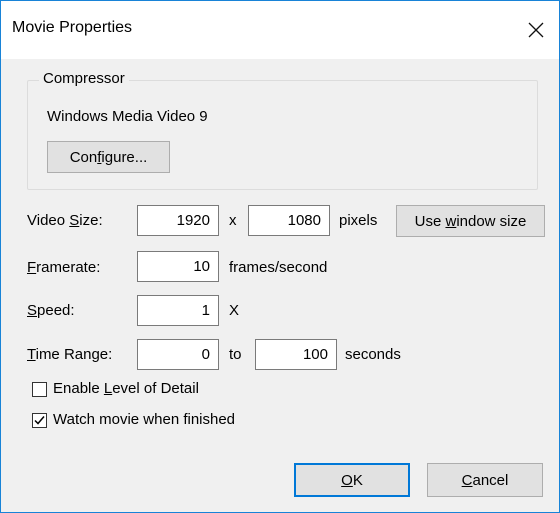 The image size is (560, 513). What do you see at coordinates (280, 30) in the screenshot?
I see `title-bar: Movie Properties` at bounding box center [280, 30].